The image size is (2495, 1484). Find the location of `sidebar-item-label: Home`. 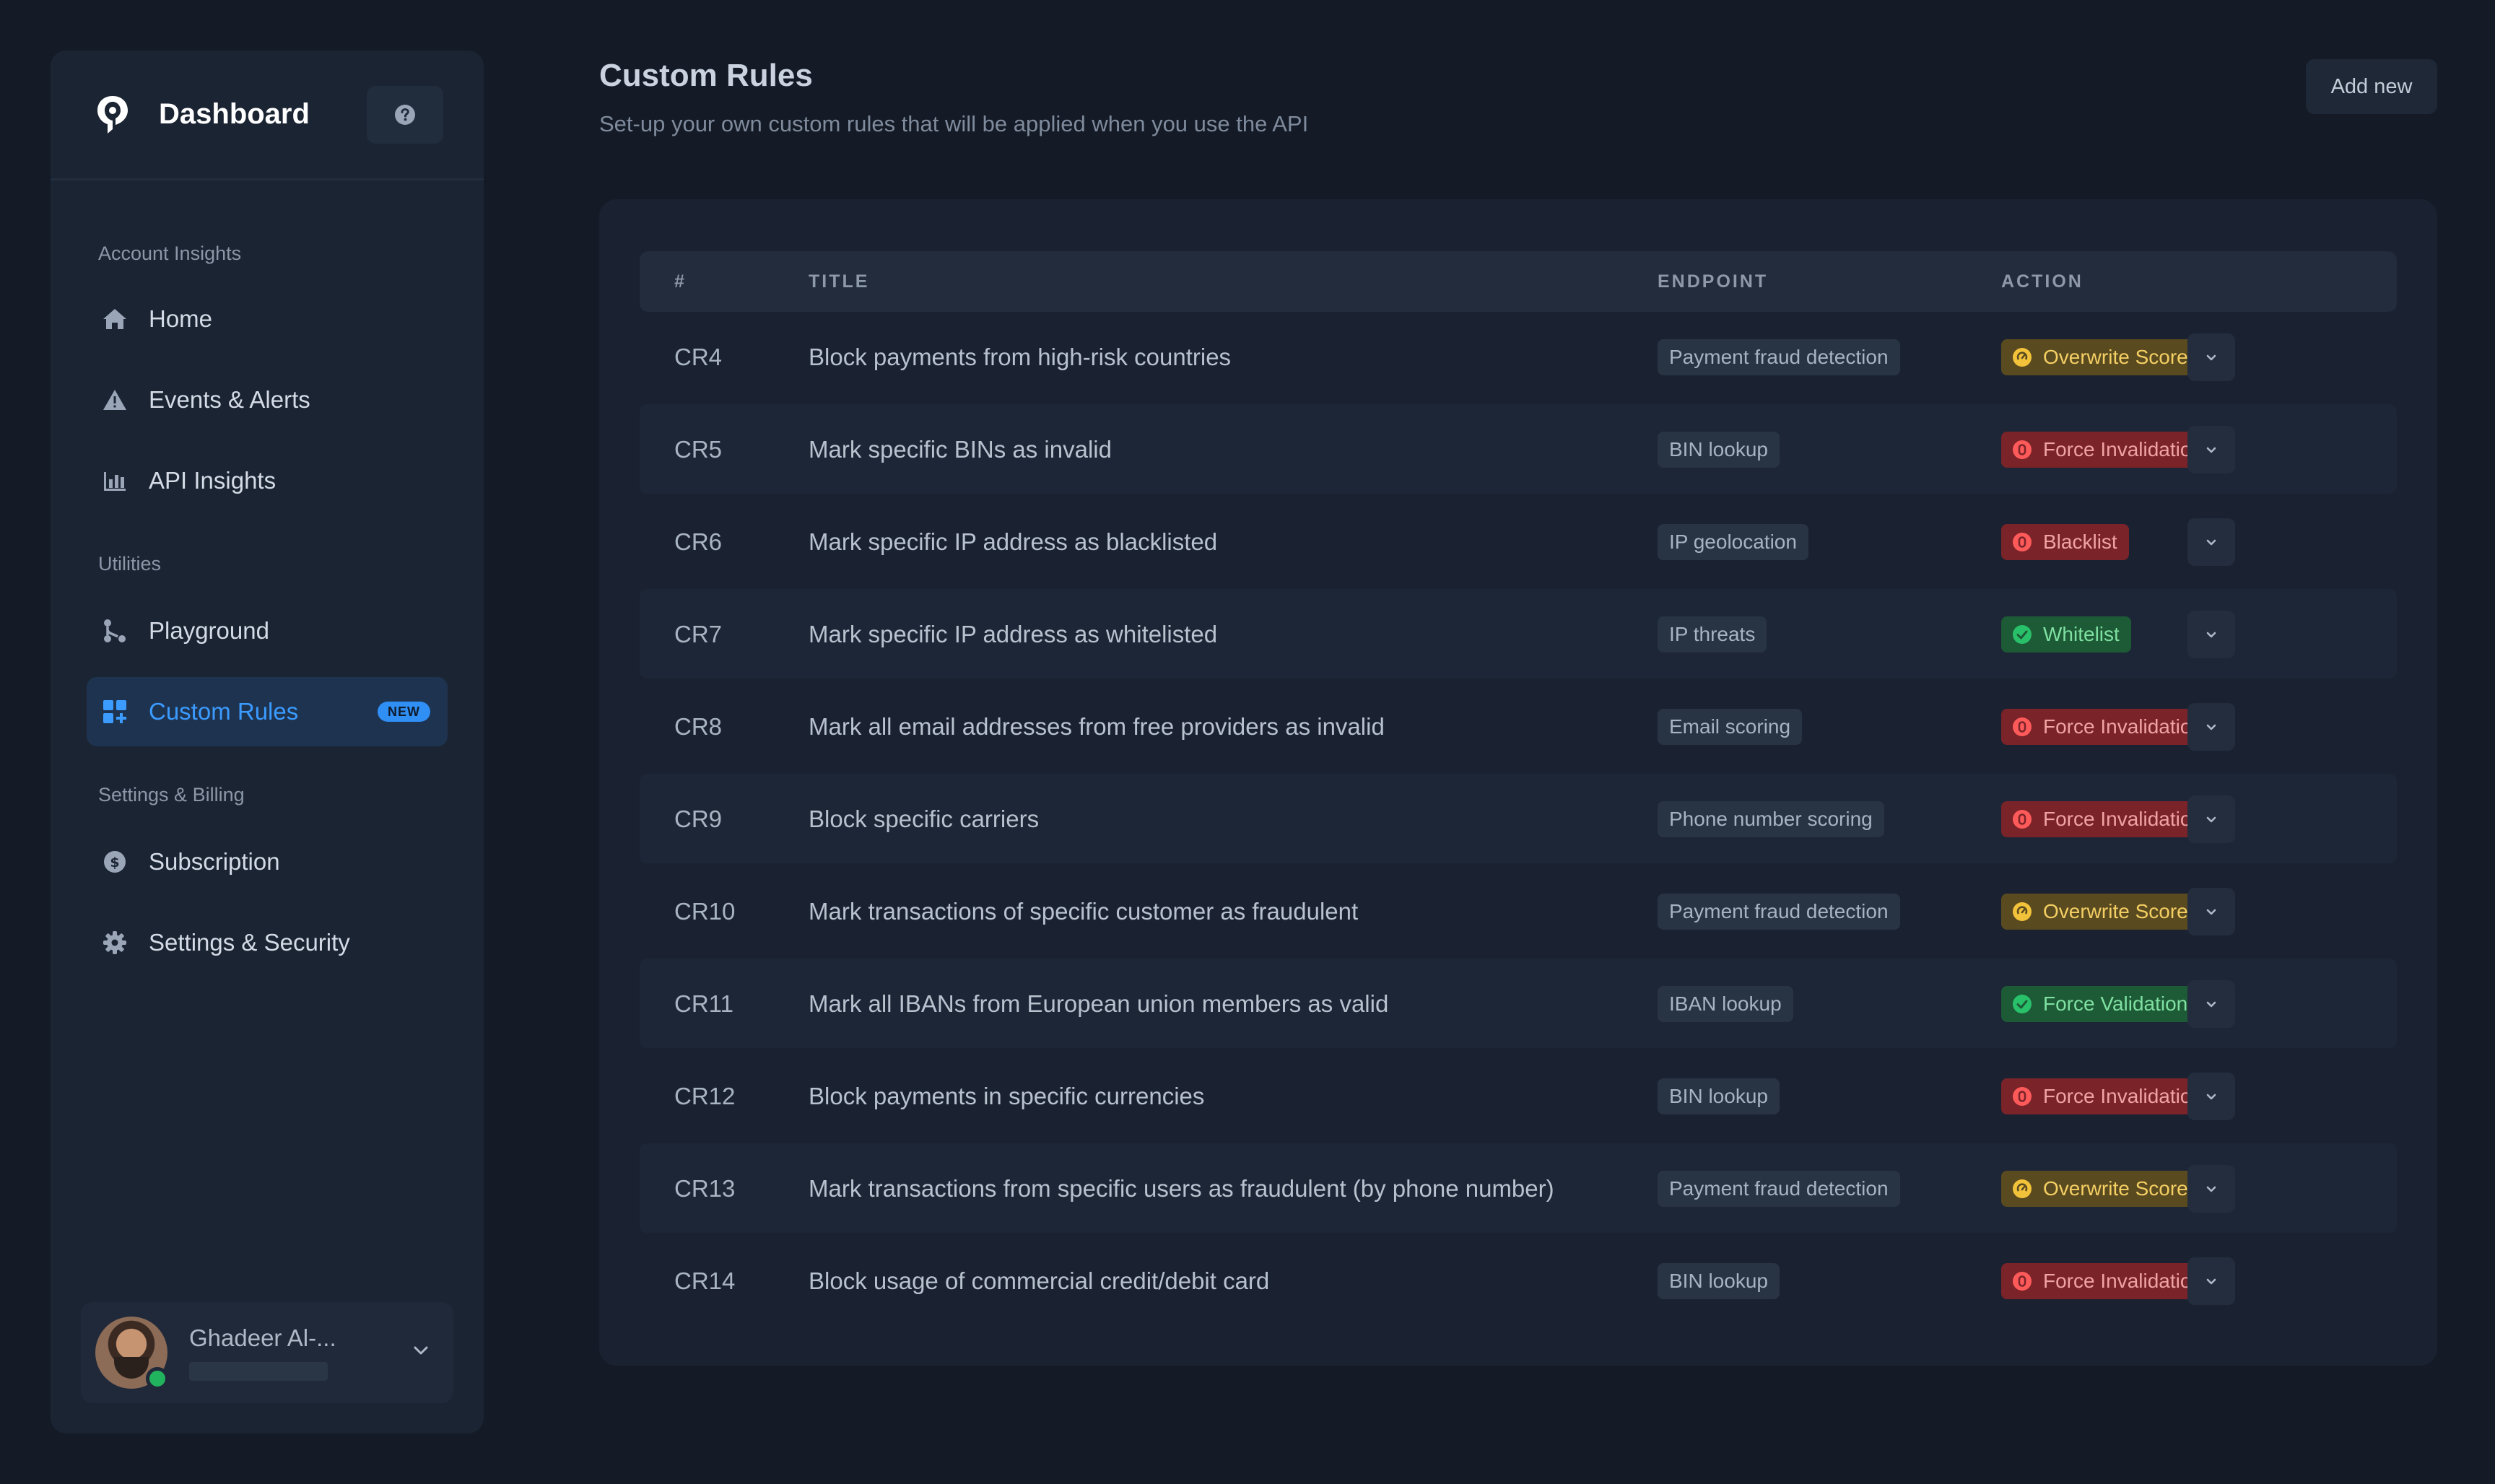

sidebar-item-label: Home is located at coordinates (181, 318).